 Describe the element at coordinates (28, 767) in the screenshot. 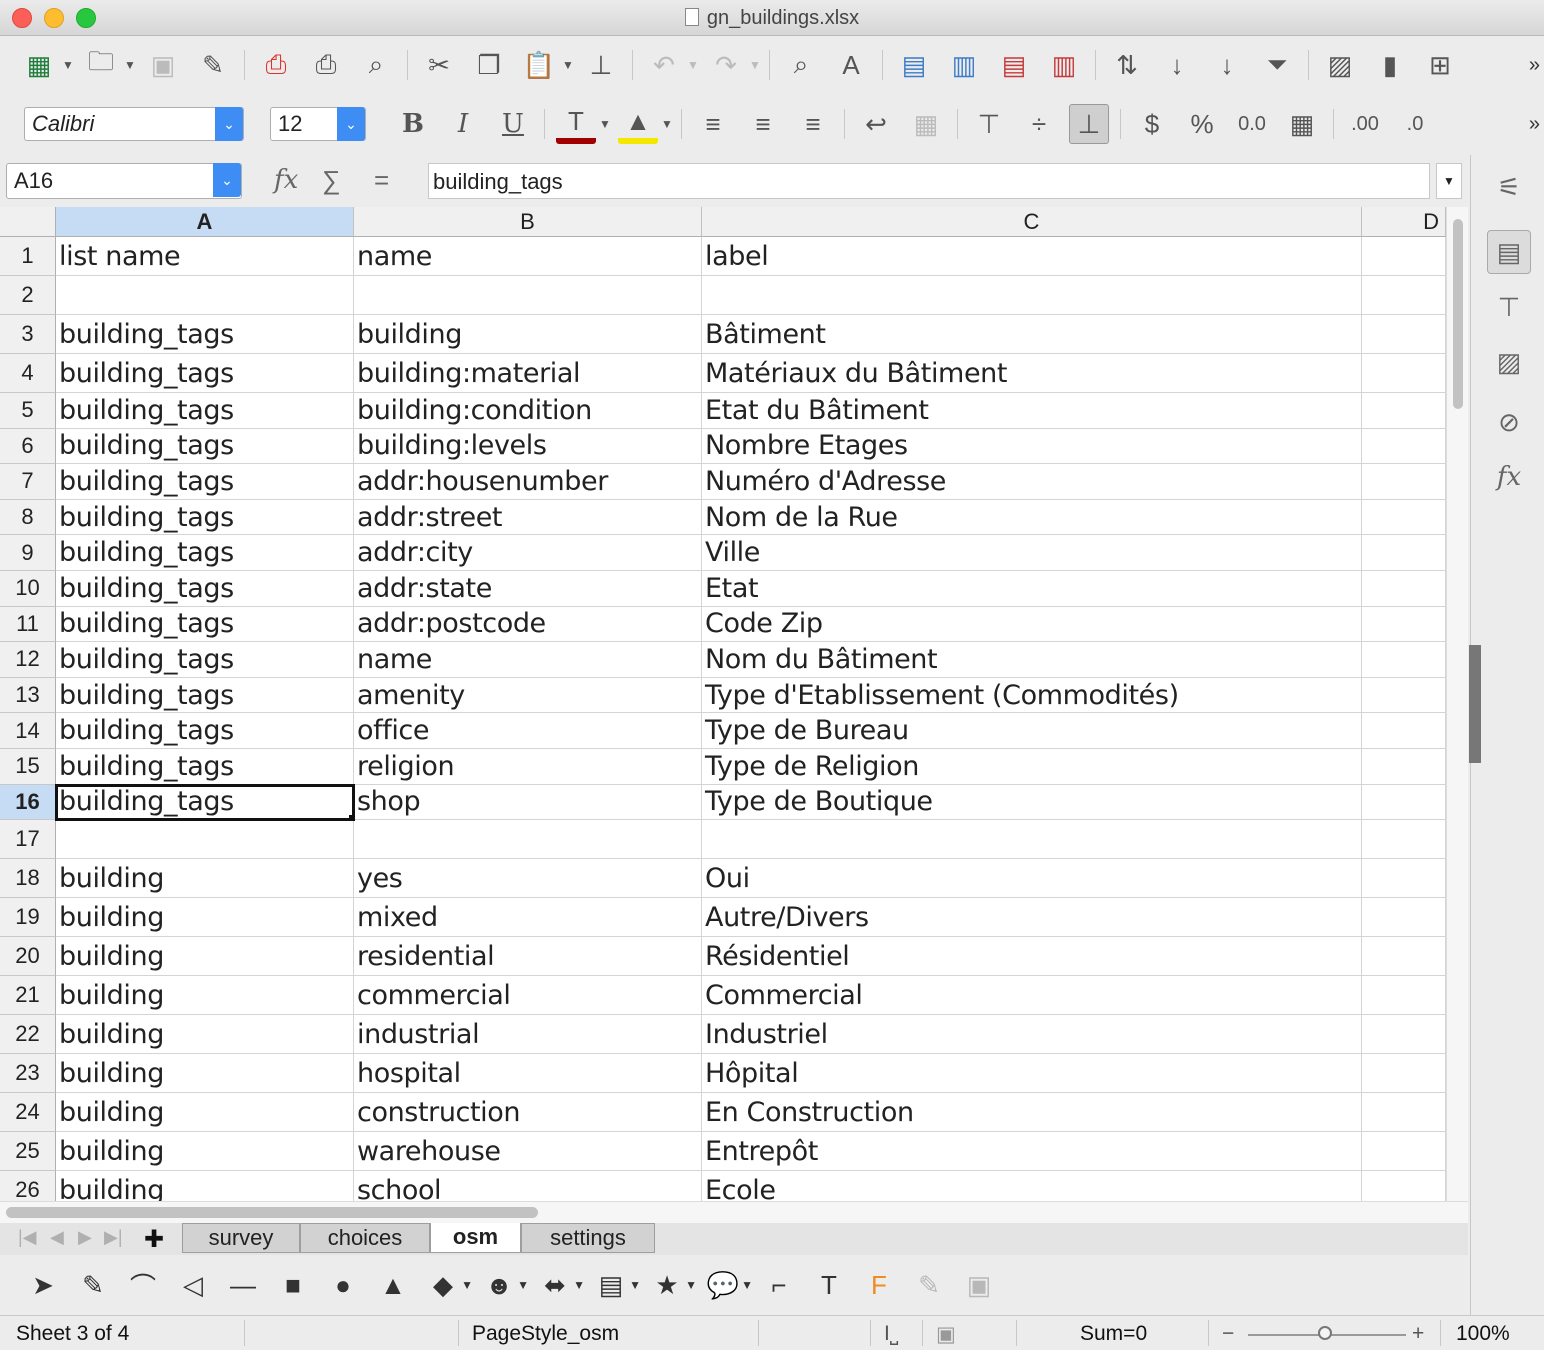

I see `row-header: 15` at that location.